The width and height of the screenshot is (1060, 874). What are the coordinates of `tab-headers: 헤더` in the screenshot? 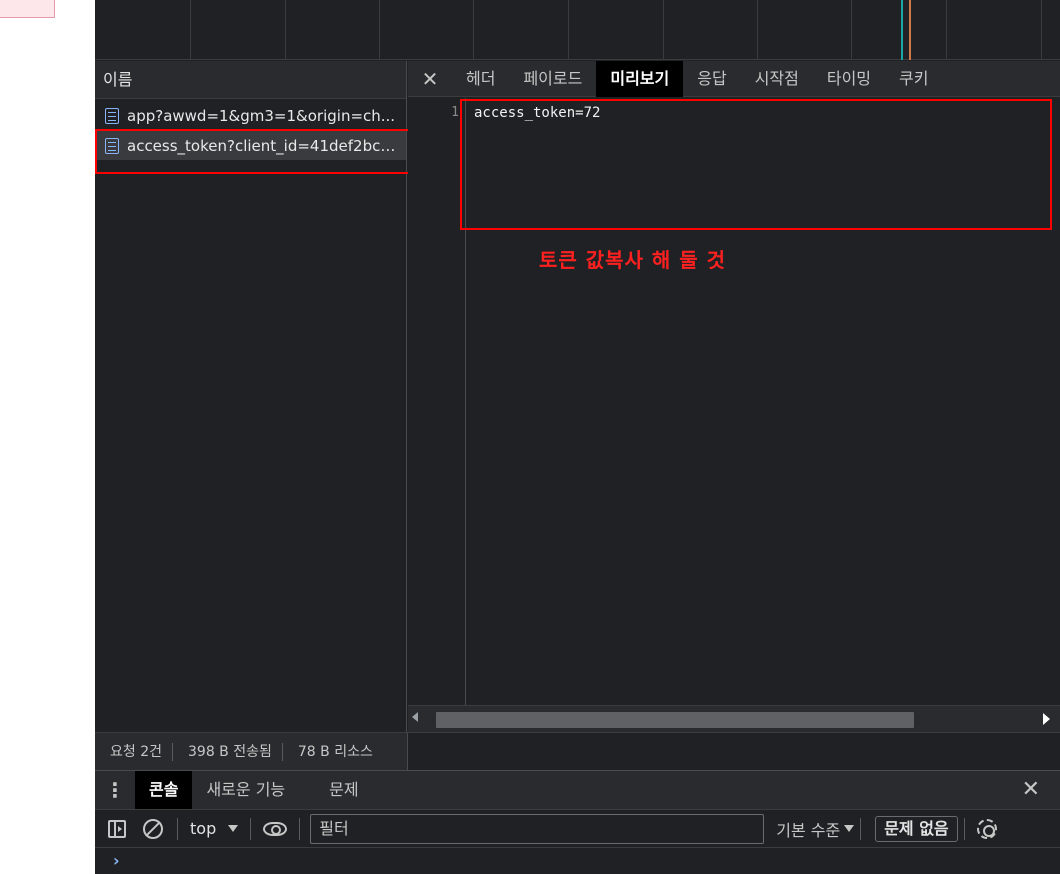 It's located at (480, 79).